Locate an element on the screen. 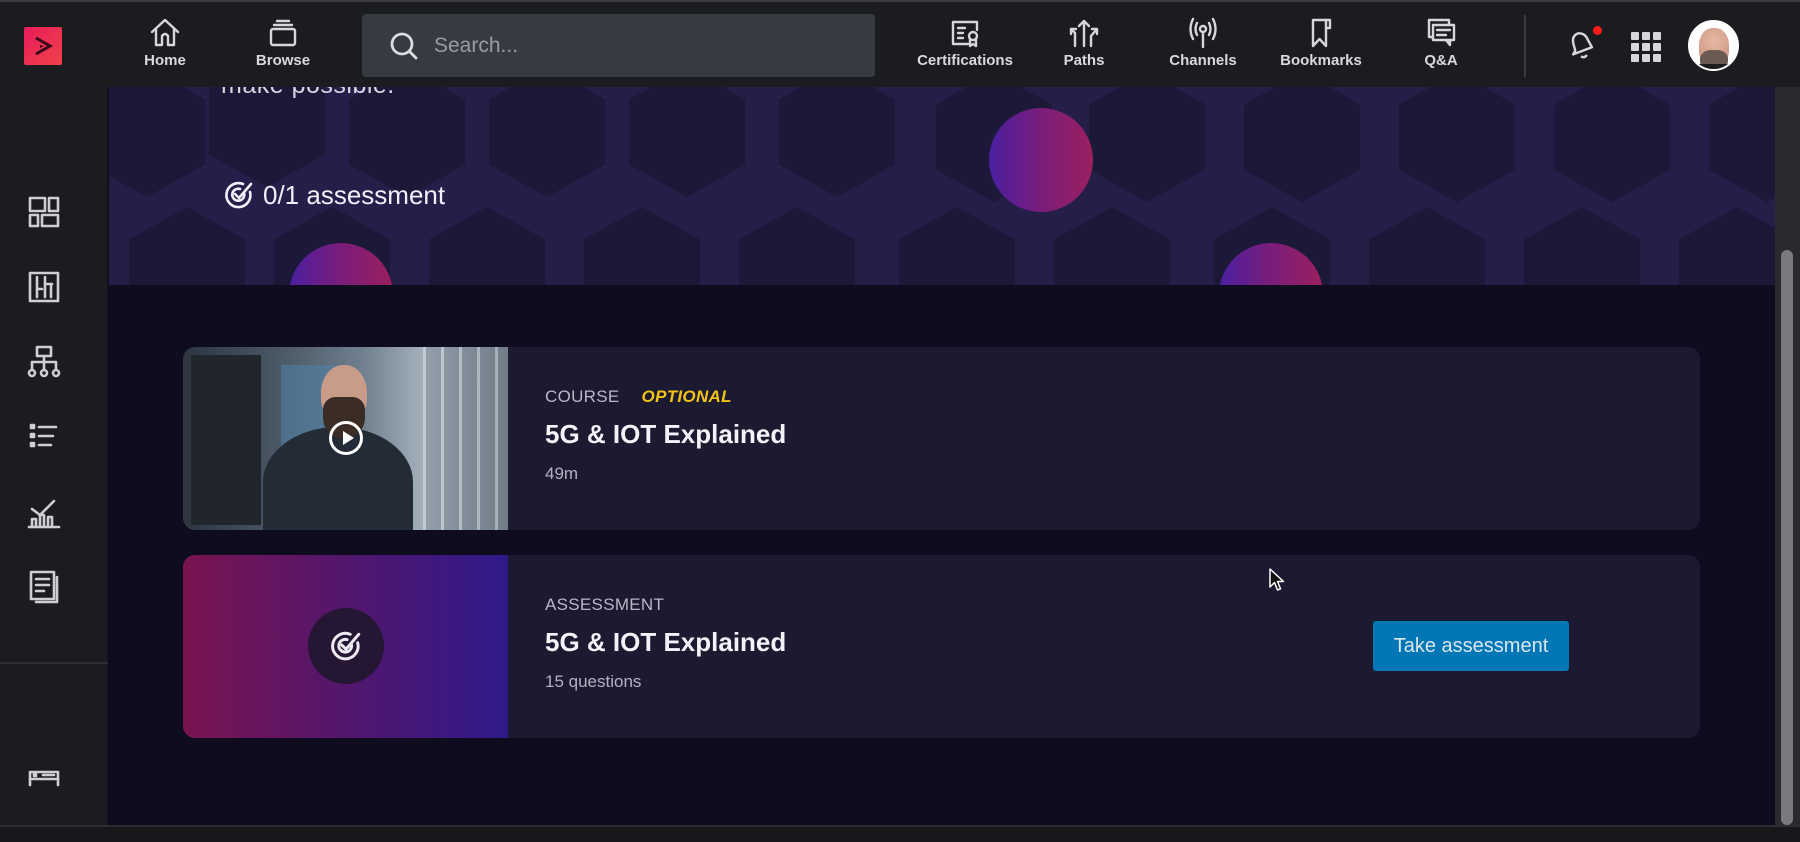 This screenshot has width=1800, height=842. hero-description: make possible. is located at coordinates (308, 93).